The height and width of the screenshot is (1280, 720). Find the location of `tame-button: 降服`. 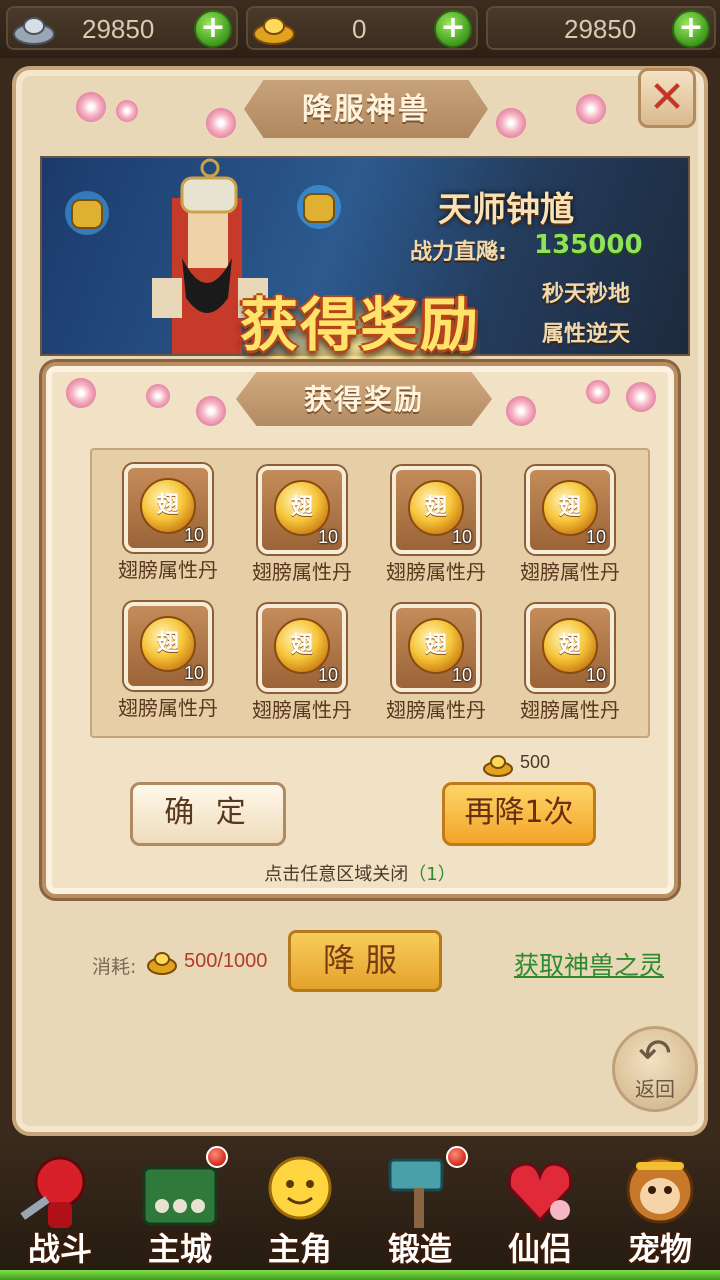

tame-button: 降服 is located at coordinates (365, 961).